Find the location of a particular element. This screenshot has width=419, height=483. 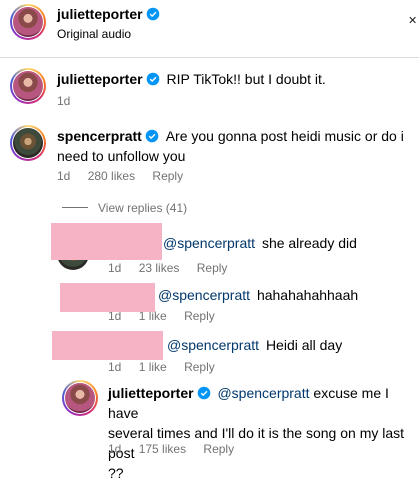

header-username-text: julietteporter is located at coordinates (100, 14).